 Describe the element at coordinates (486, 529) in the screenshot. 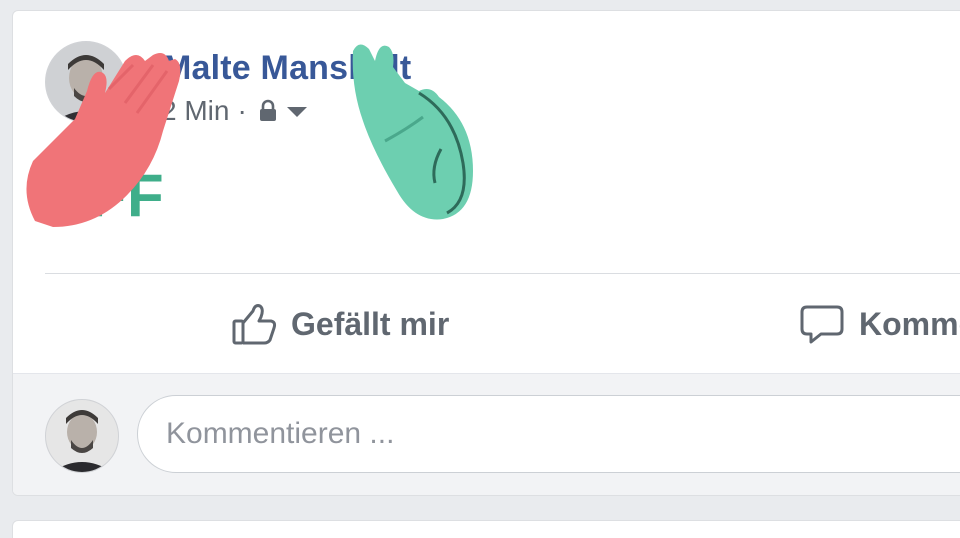

I see `next-post-card` at that location.